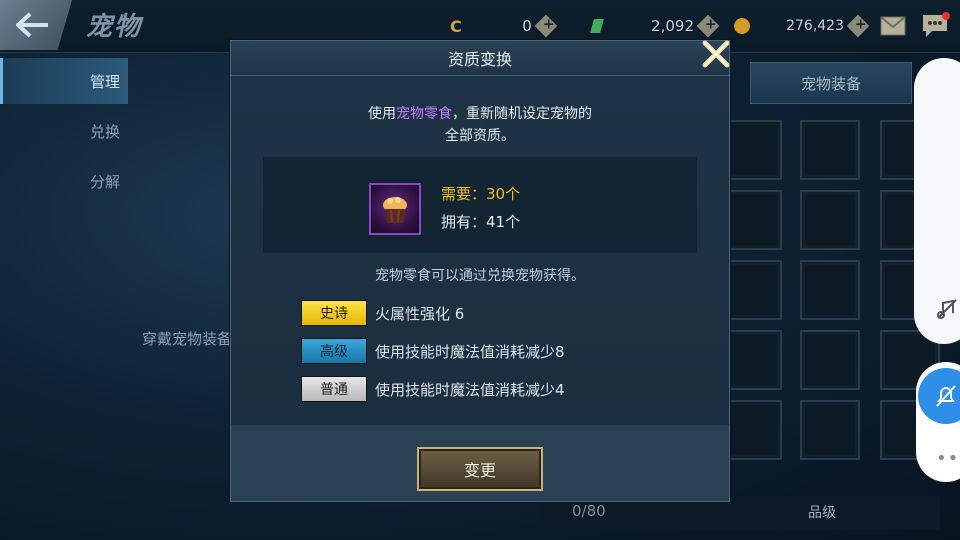 This screenshot has width=960, height=540. I want to click on attribute-text: 使用技能时魔法值消耗减少8, so click(470, 351).